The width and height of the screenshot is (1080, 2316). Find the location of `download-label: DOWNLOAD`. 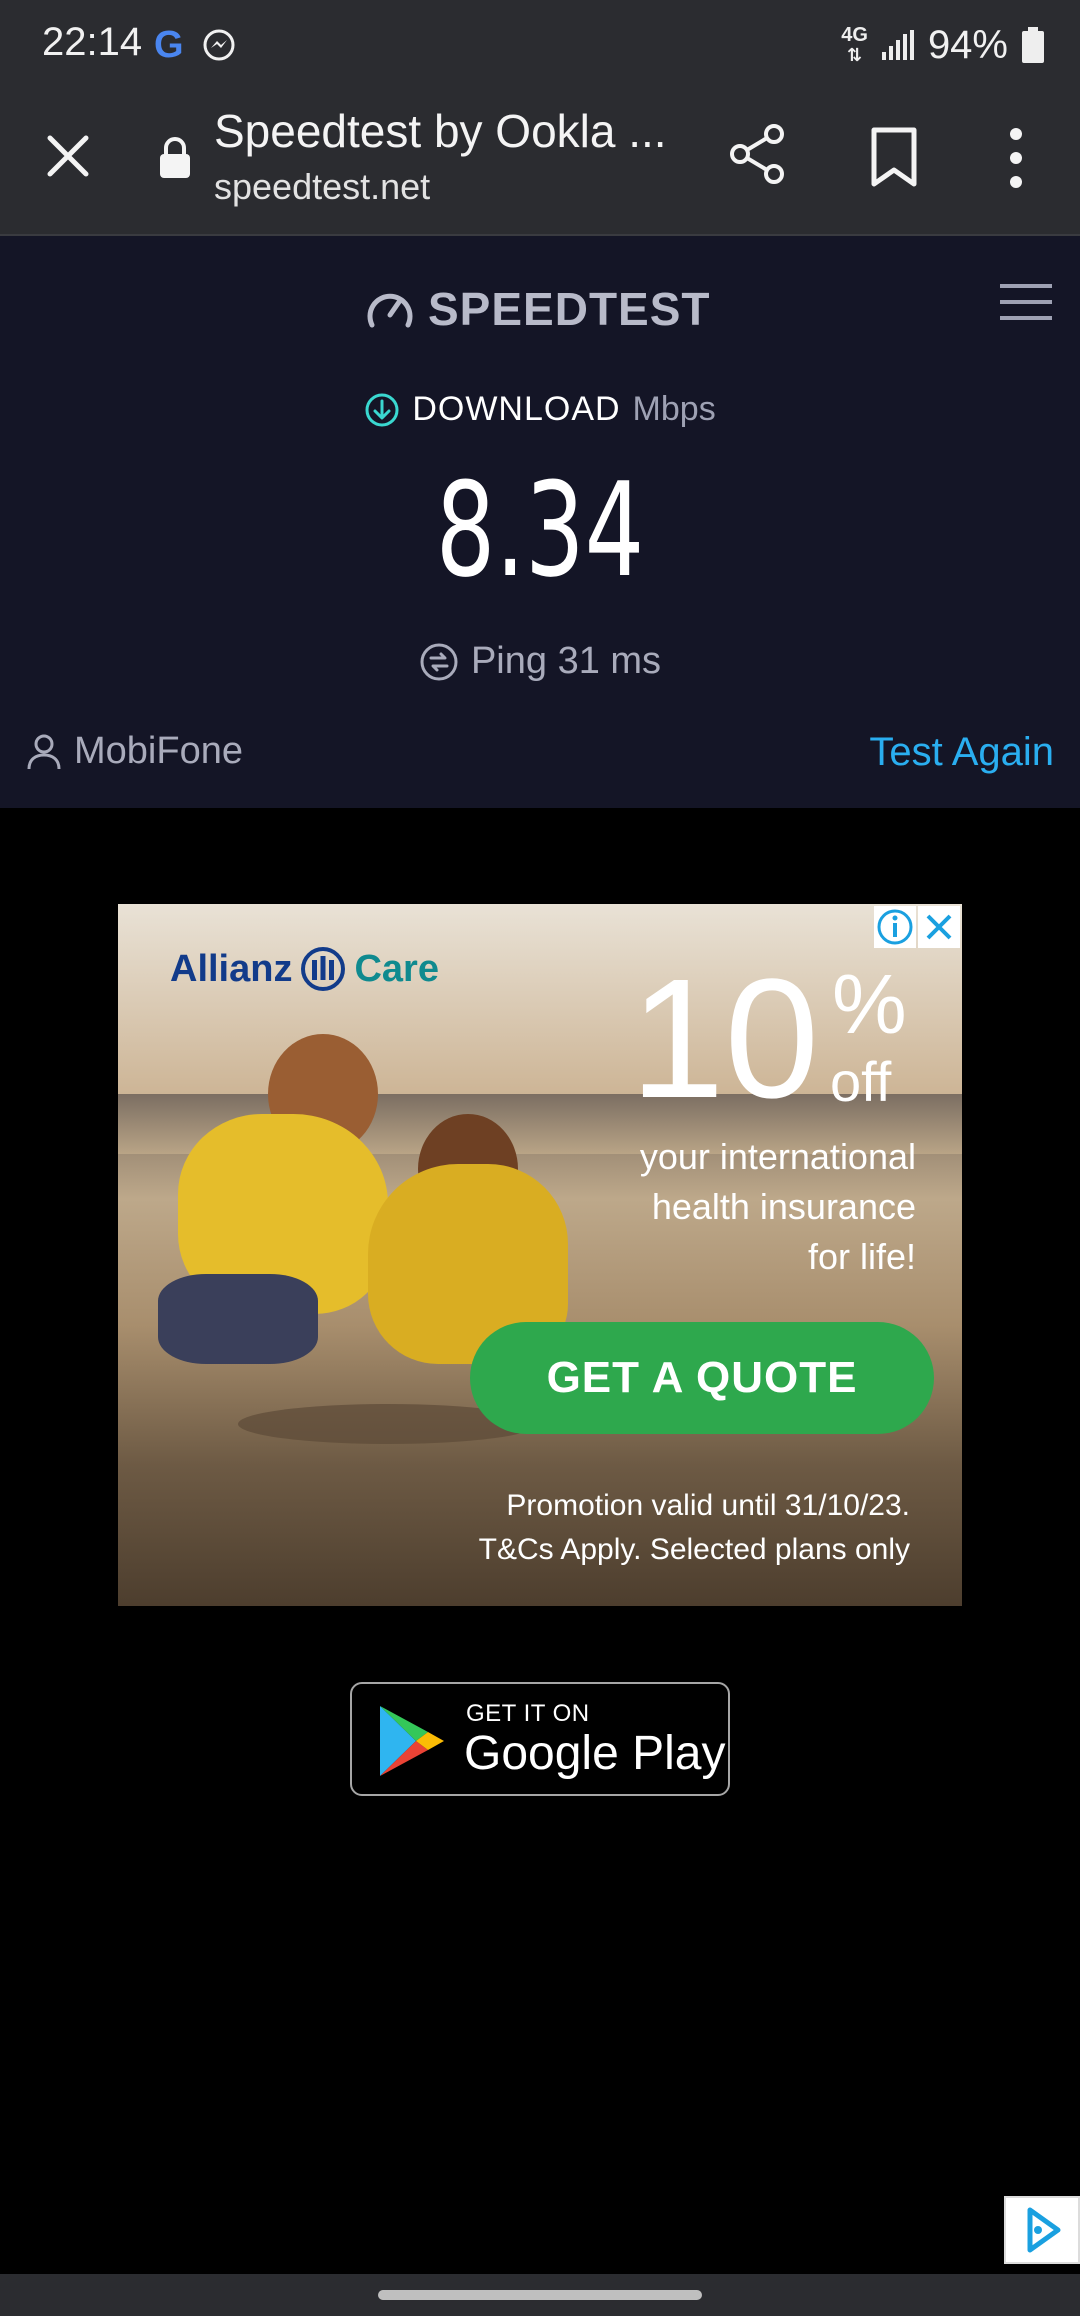

download-label: DOWNLOAD is located at coordinates (516, 409).